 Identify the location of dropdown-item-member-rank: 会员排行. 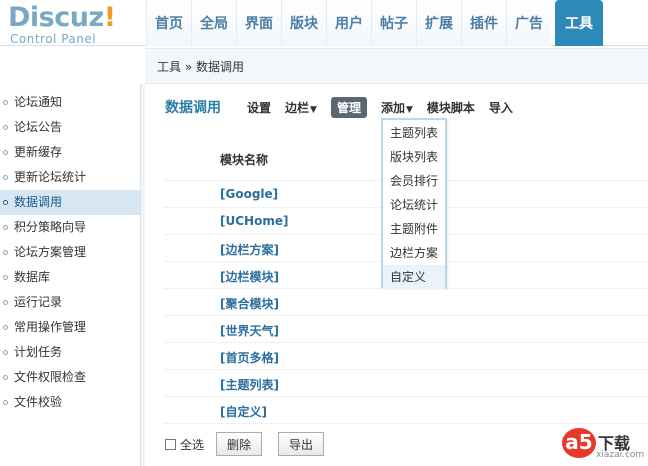
(414, 181).